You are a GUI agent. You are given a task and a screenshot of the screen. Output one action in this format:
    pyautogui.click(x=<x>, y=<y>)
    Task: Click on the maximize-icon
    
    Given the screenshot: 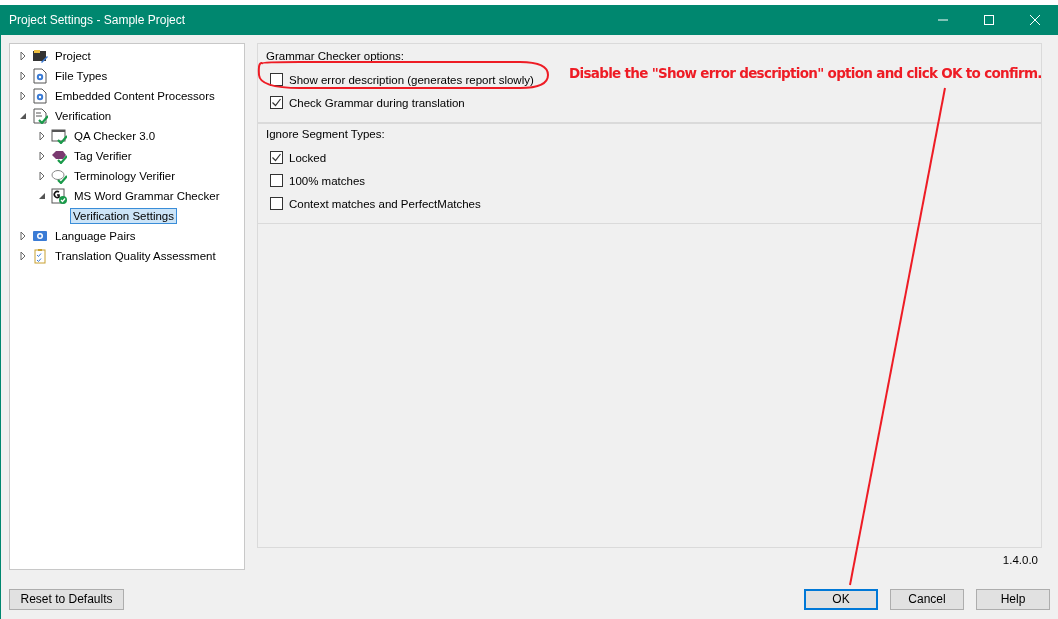 What is the action you would take?
    pyautogui.click(x=989, y=20)
    